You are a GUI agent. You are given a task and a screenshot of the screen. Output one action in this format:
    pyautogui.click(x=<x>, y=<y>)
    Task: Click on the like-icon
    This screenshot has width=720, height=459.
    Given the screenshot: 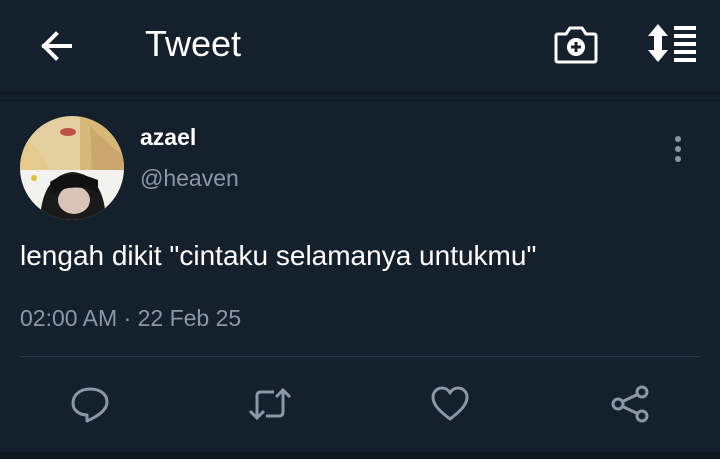 What is the action you would take?
    pyautogui.click(x=450, y=403)
    